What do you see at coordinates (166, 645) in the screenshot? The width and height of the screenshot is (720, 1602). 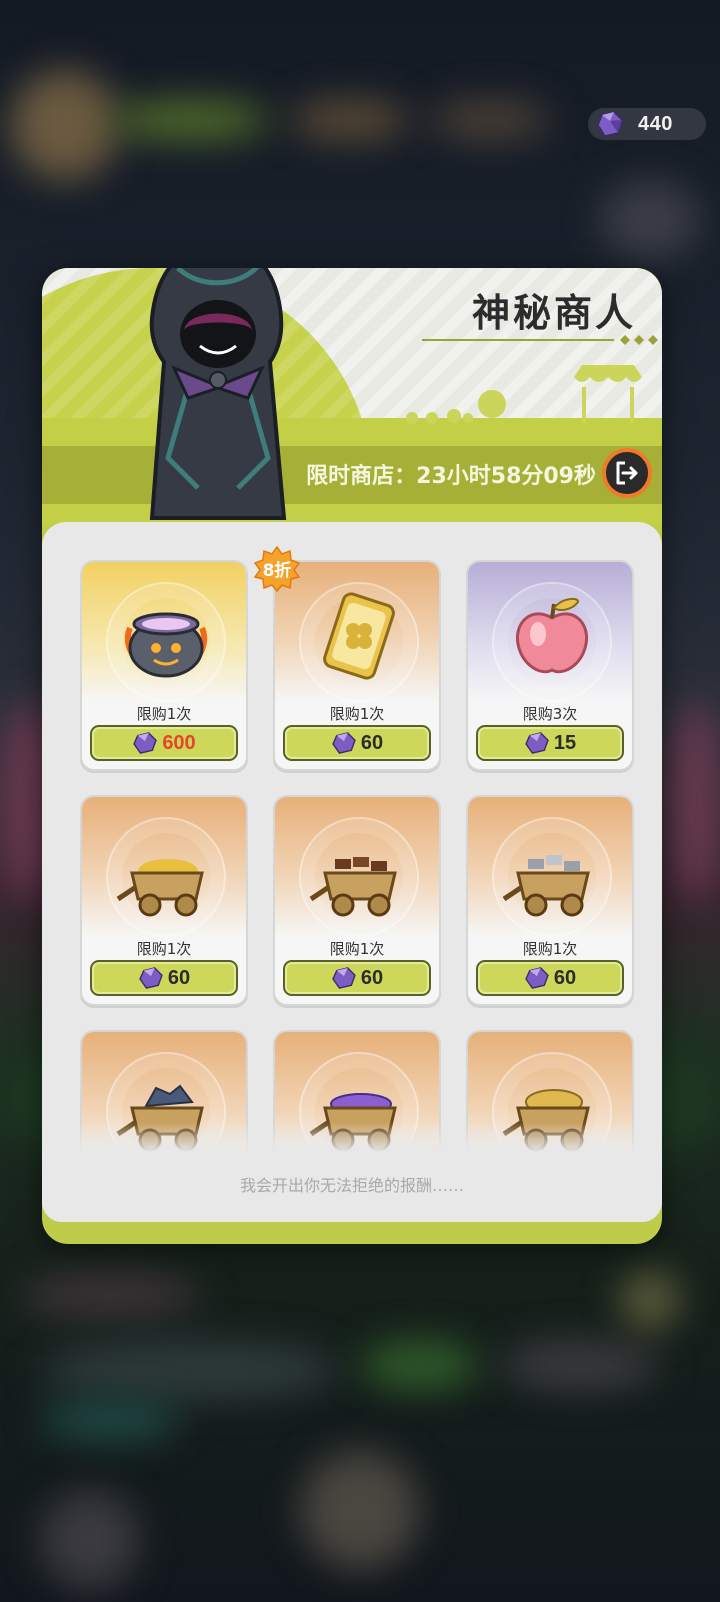 I see `cauldron-icon` at bounding box center [166, 645].